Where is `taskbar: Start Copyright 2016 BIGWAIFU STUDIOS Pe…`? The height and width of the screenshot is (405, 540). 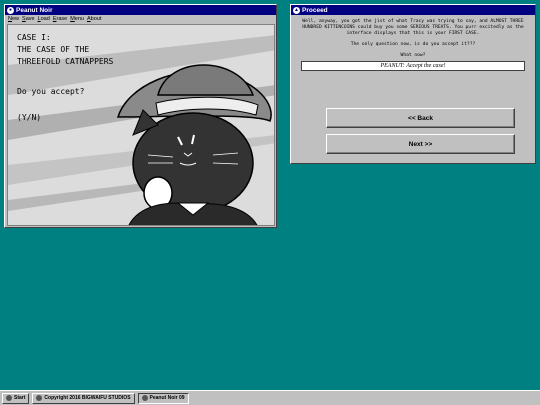
taskbar: Start Copyright 2016 BIGWAIFU STUDIOS Pe… is located at coordinates (270, 397).